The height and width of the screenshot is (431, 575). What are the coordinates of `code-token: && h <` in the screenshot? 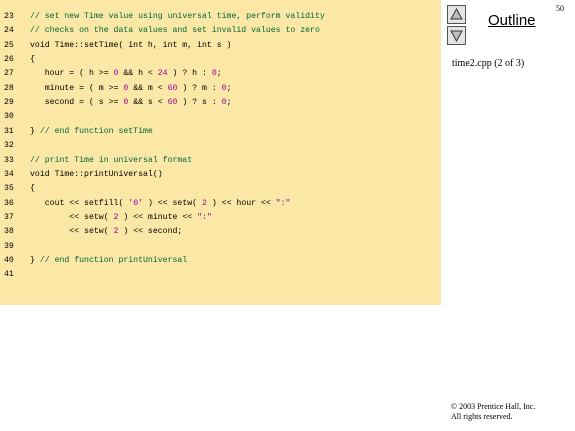 It's located at (138, 74).